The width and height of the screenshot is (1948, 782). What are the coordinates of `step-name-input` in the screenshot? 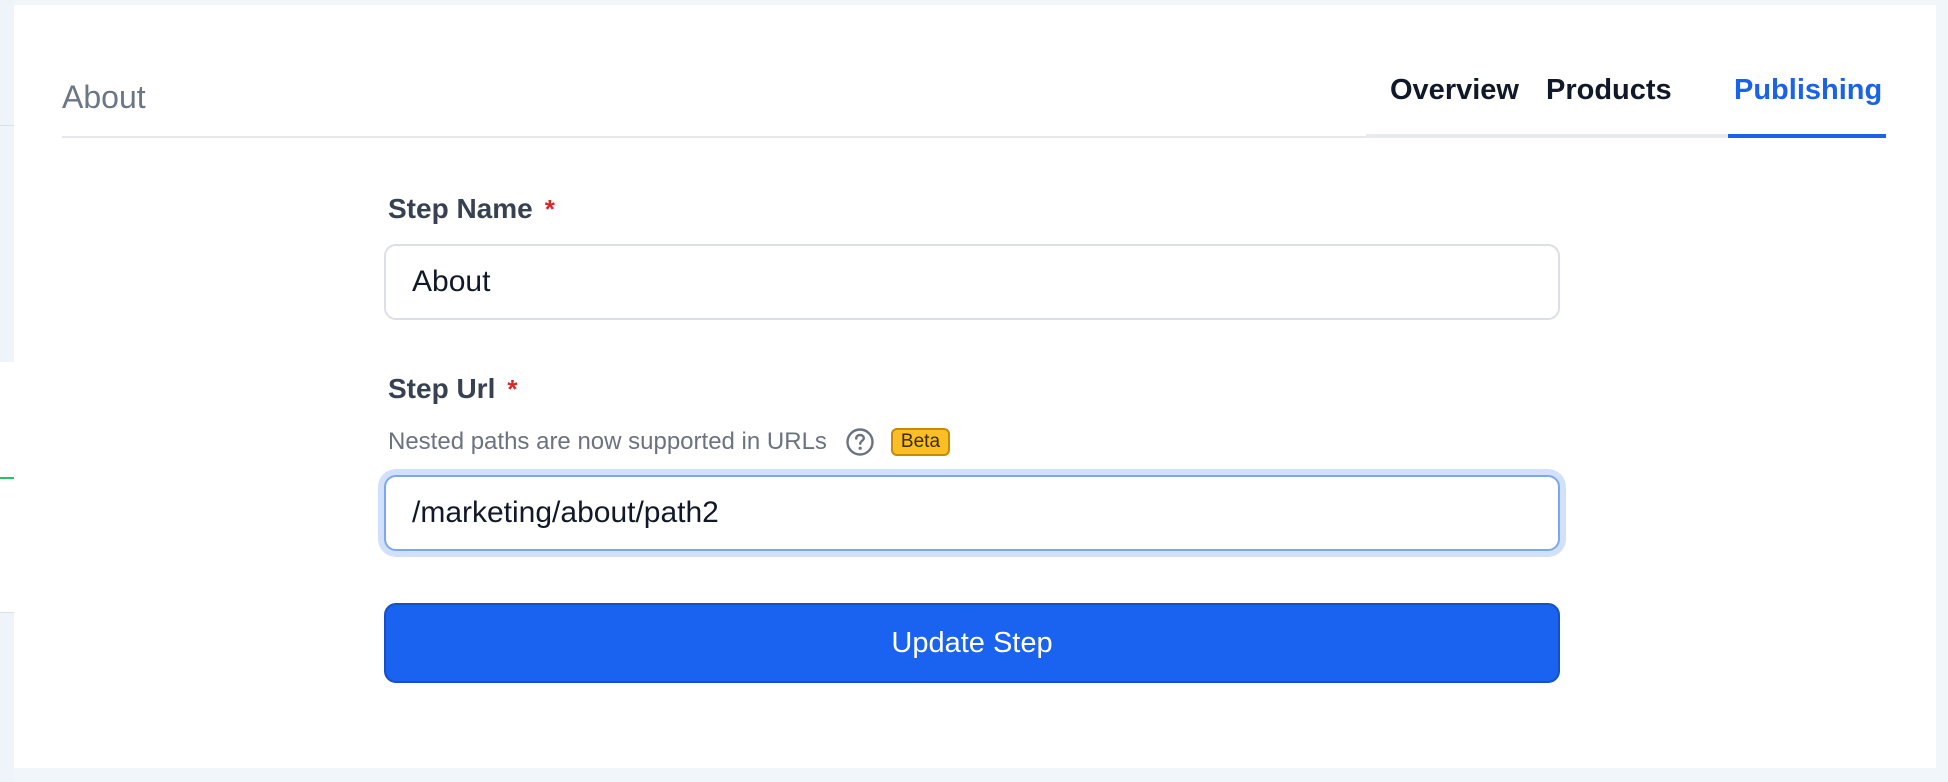 It's located at (972, 282).